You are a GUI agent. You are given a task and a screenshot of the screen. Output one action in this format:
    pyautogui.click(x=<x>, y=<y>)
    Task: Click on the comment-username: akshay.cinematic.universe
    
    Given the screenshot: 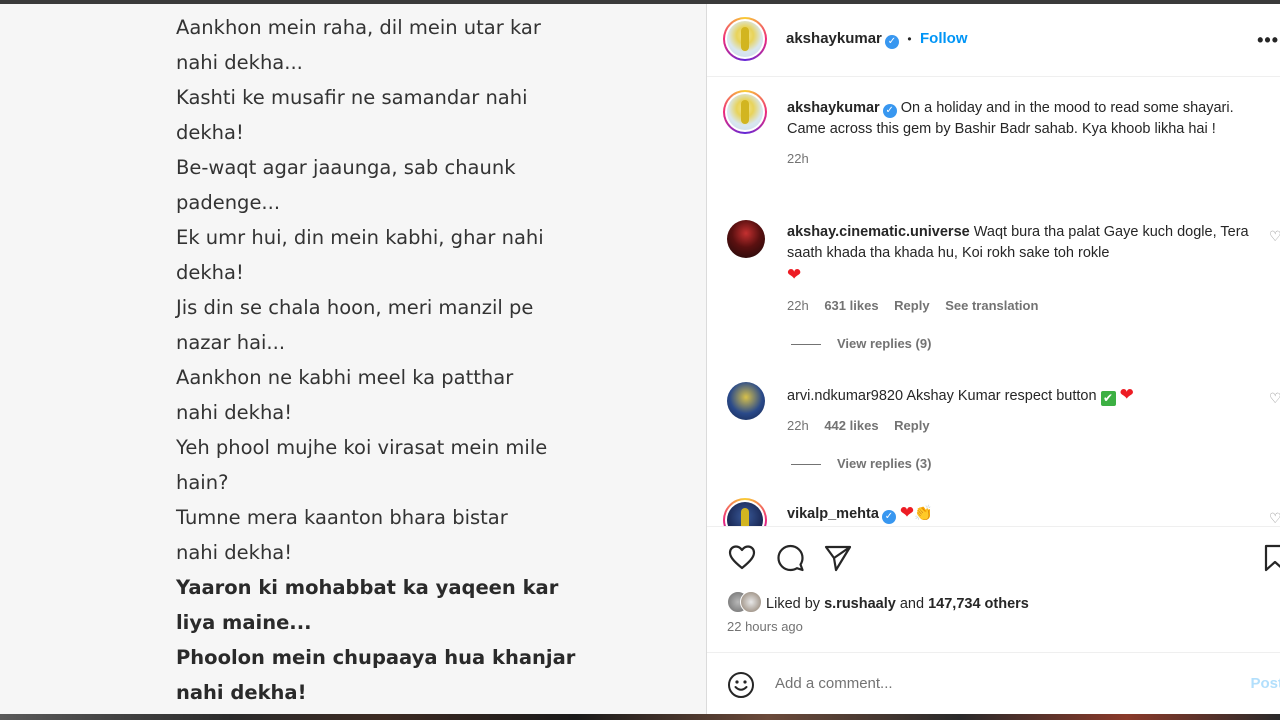 What is the action you would take?
    pyautogui.click(x=878, y=232)
    